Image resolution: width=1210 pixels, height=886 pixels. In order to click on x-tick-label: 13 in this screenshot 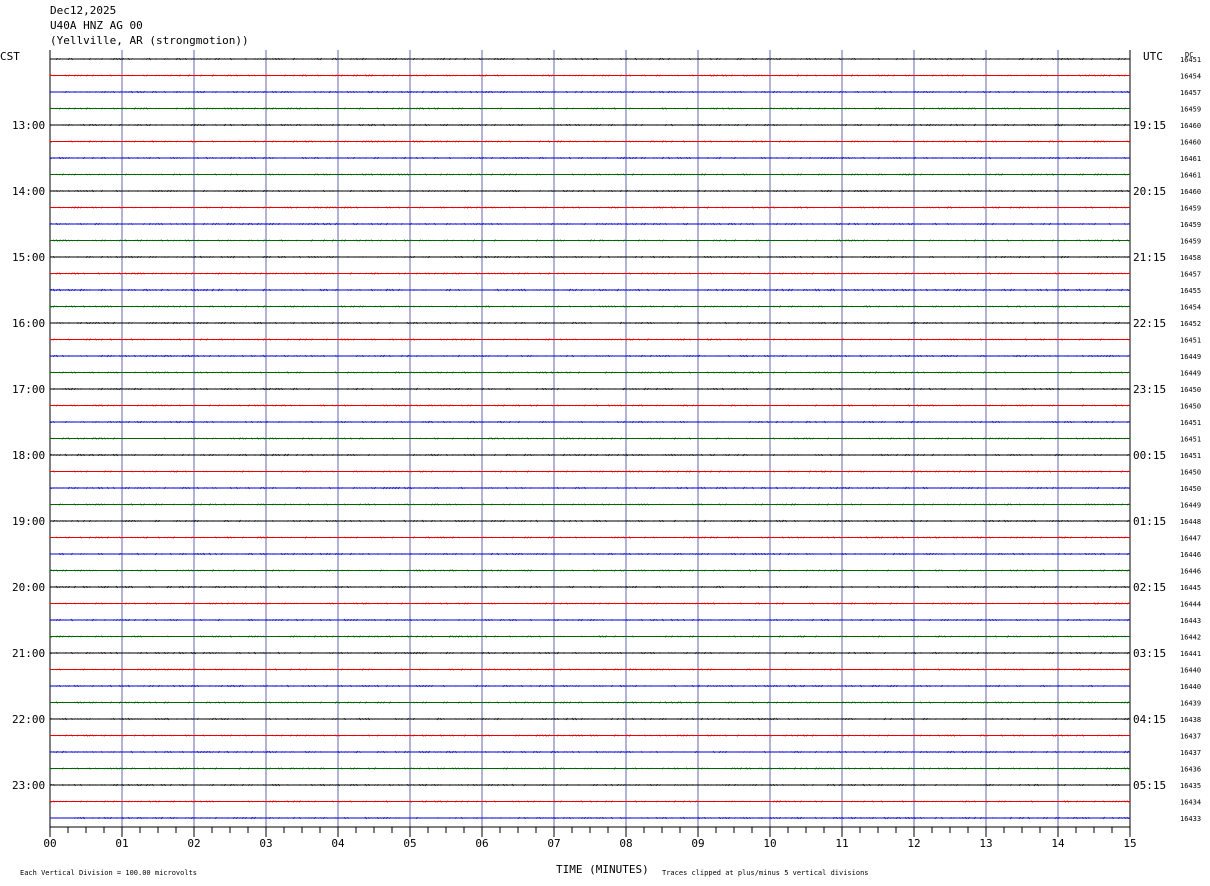, I will do `click(985, 843)`.